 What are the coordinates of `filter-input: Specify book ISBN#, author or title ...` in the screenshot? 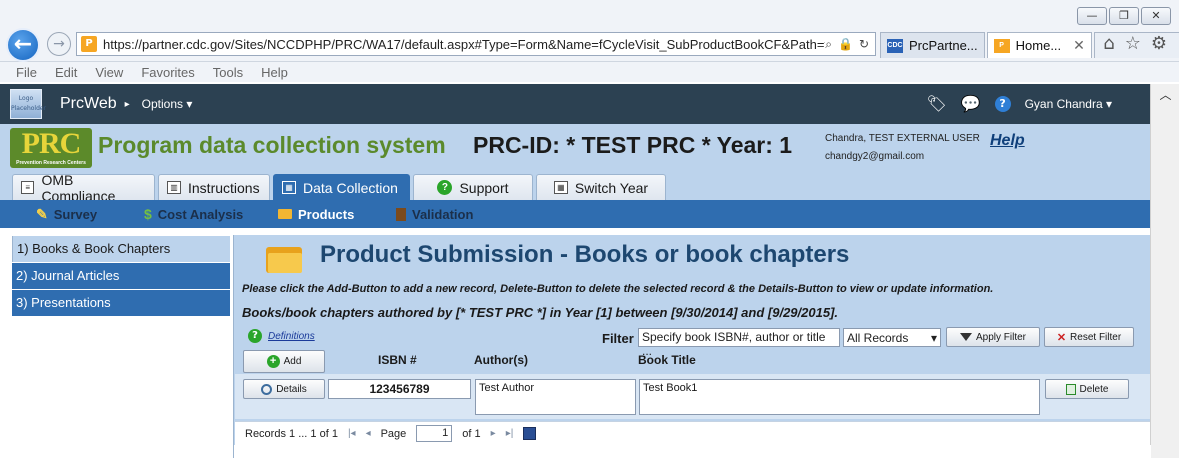 It's located at (739, 343).